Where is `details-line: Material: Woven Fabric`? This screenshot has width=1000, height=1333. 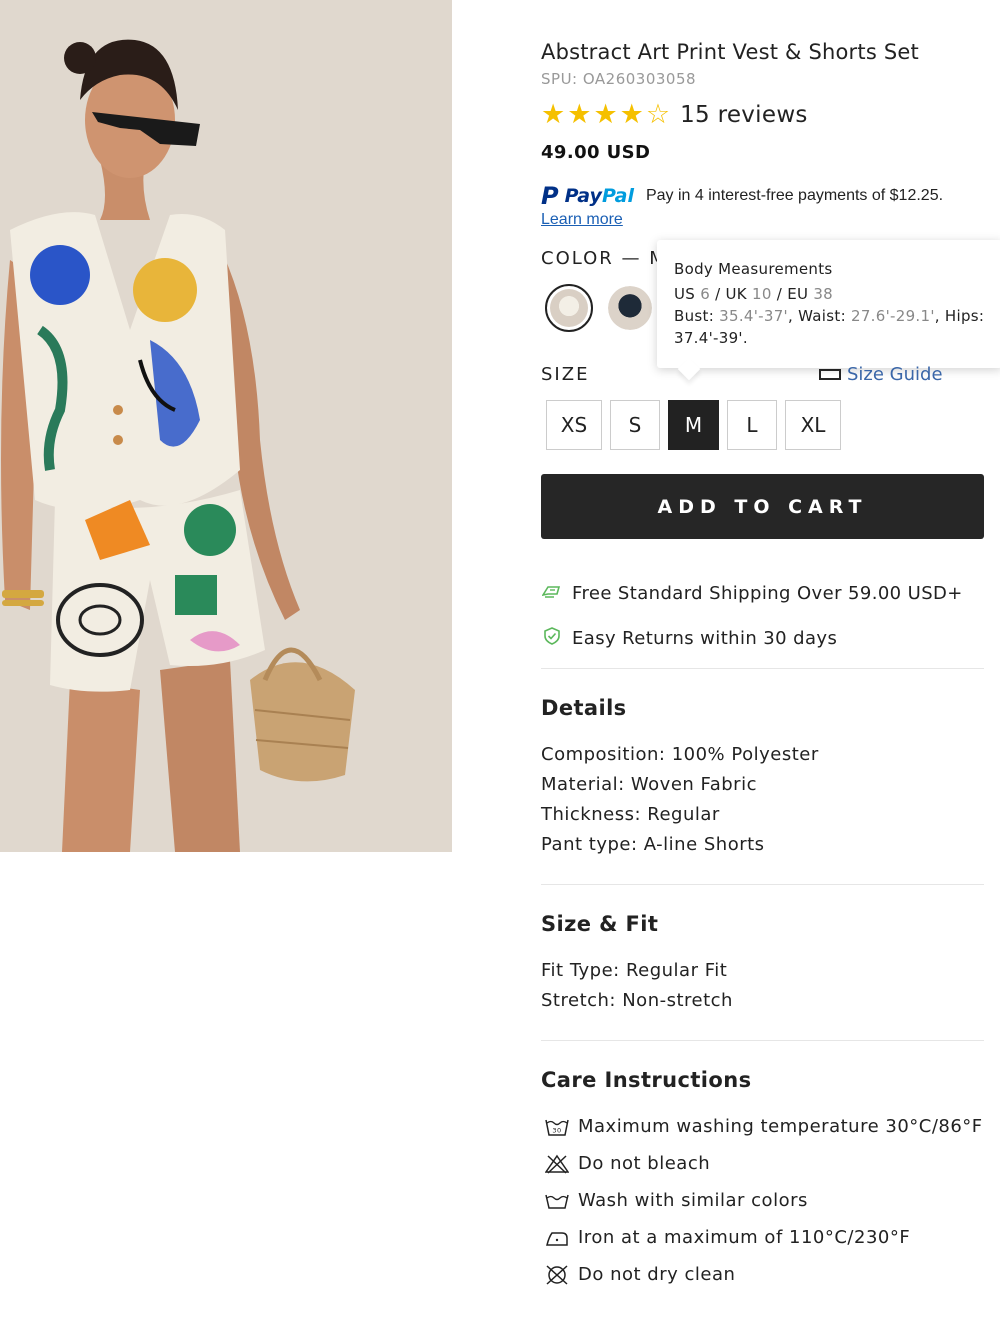
details-line: Material: Woven Fabric is located at coordinates (649, 784).